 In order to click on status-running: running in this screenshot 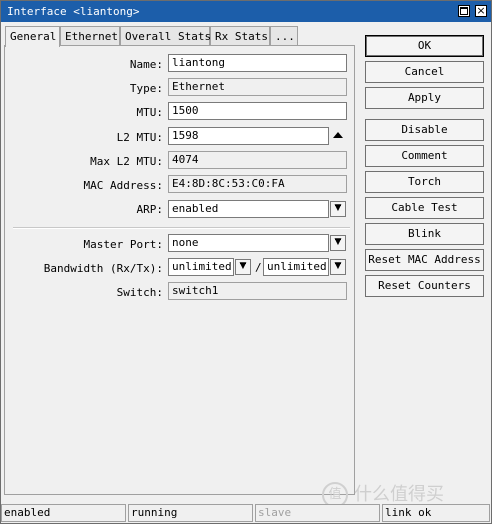, I will do `click(190, 513)`.